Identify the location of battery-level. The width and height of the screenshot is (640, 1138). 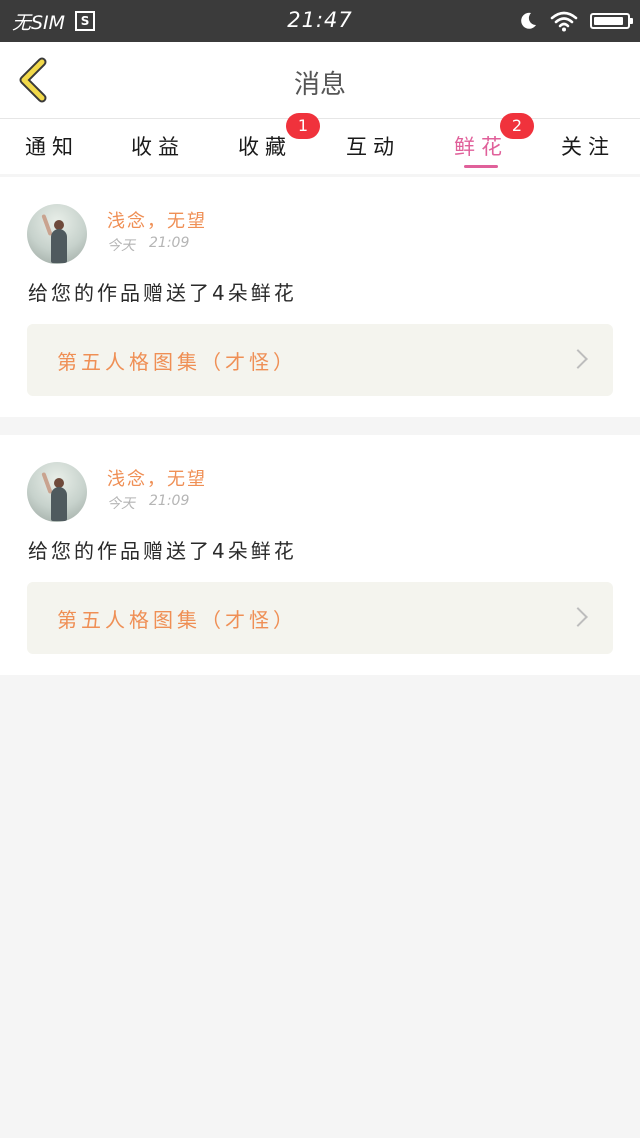
(608, 21).